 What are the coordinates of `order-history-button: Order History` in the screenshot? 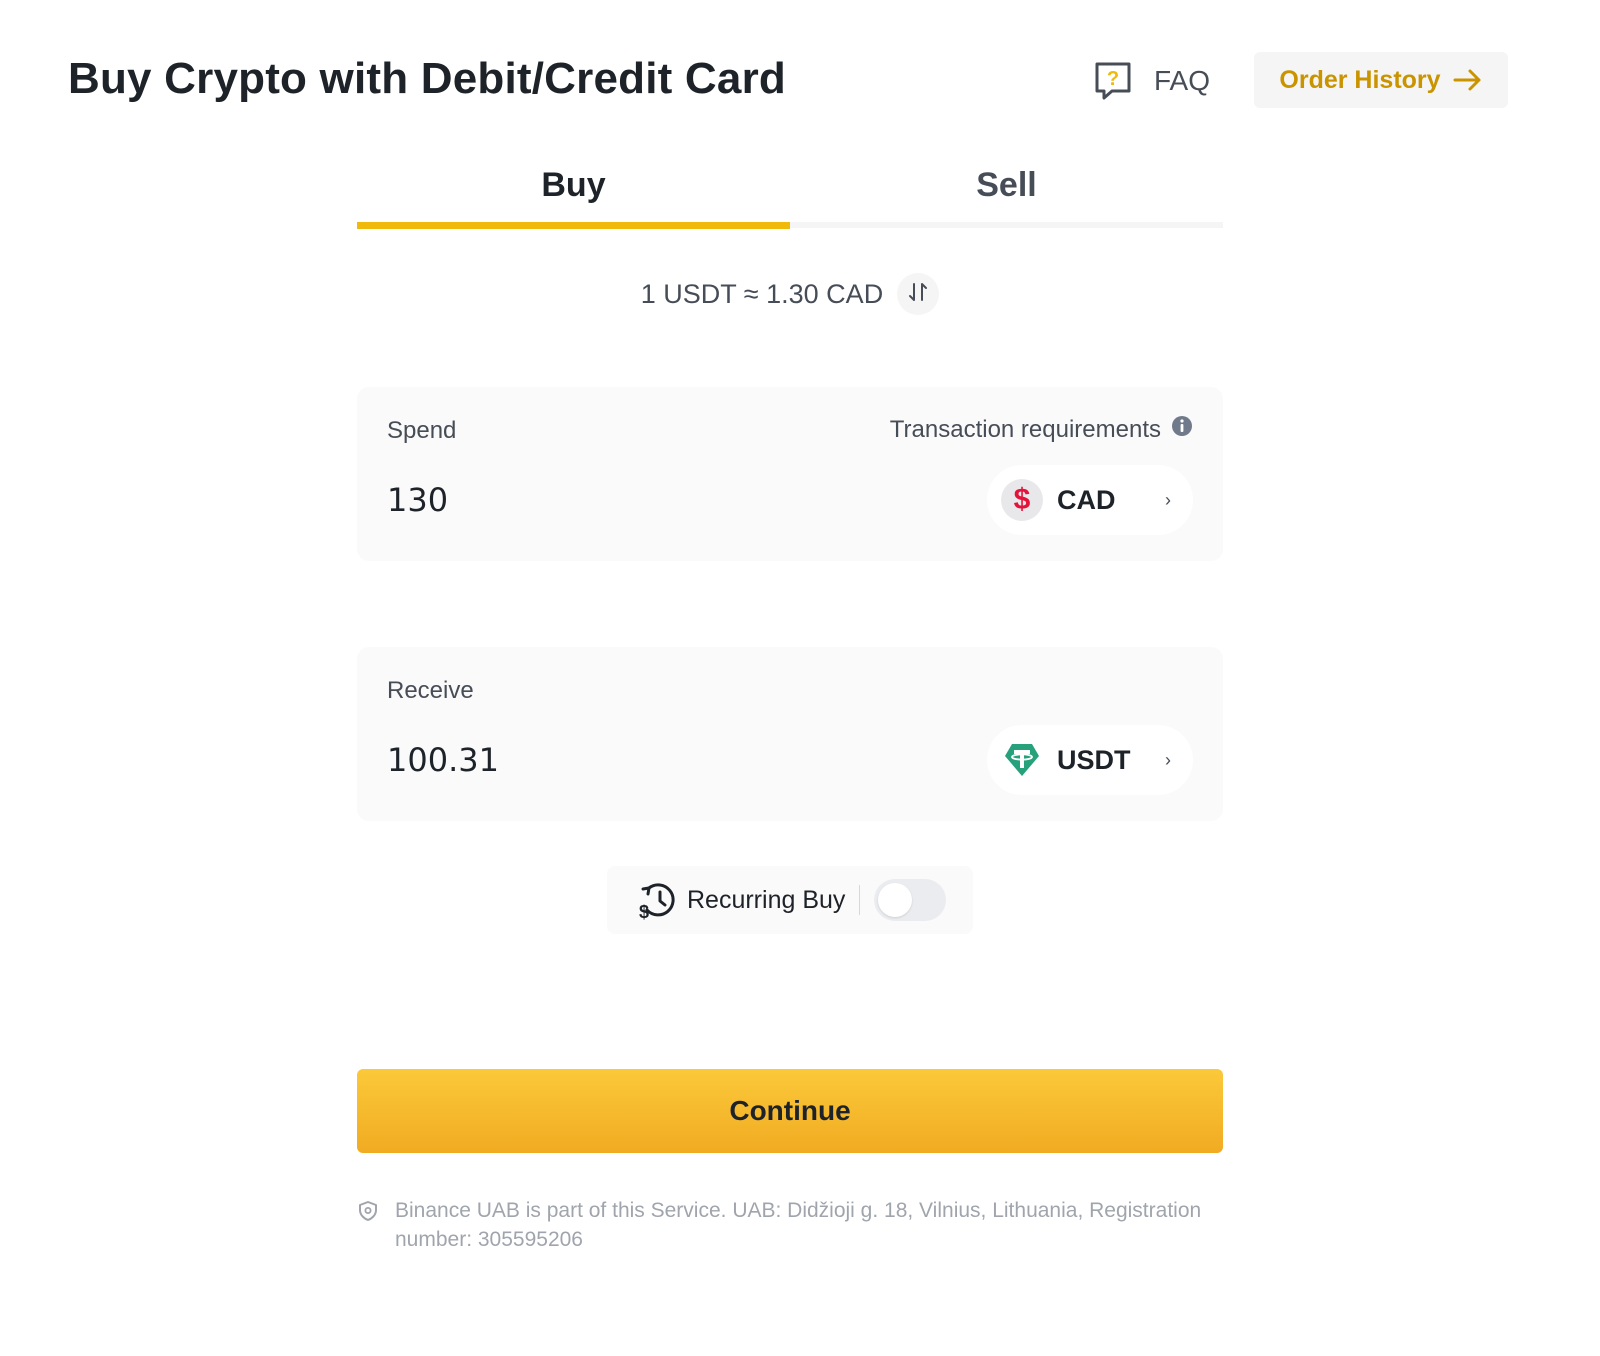 It's located at (1381, 80).